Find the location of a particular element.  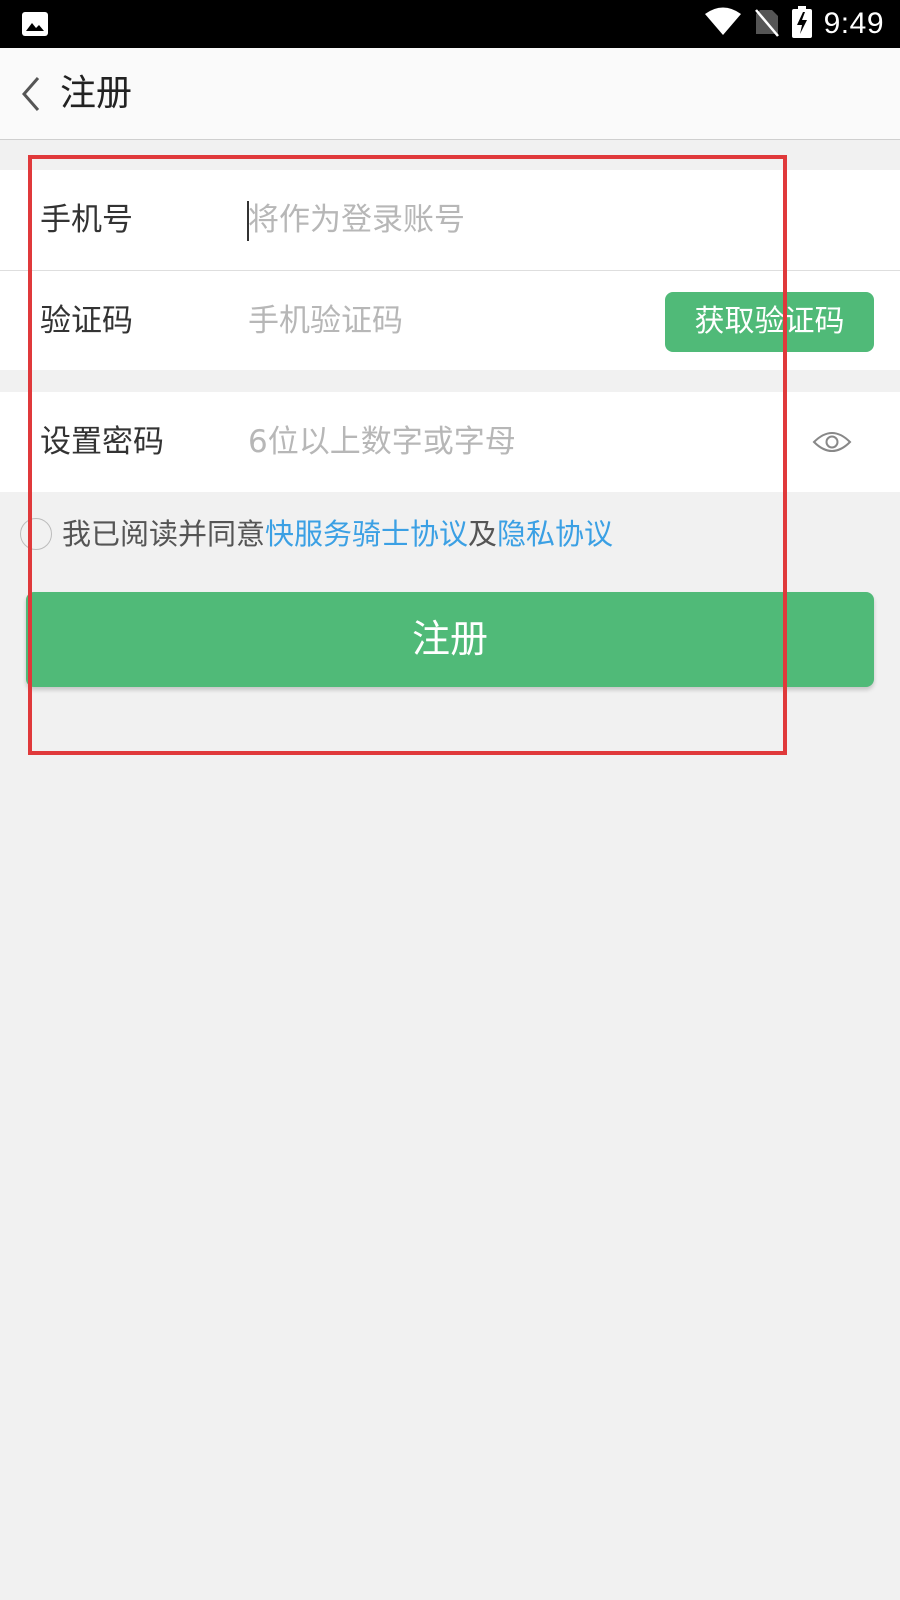

wifi-icon is located at coordinates (723, 24).